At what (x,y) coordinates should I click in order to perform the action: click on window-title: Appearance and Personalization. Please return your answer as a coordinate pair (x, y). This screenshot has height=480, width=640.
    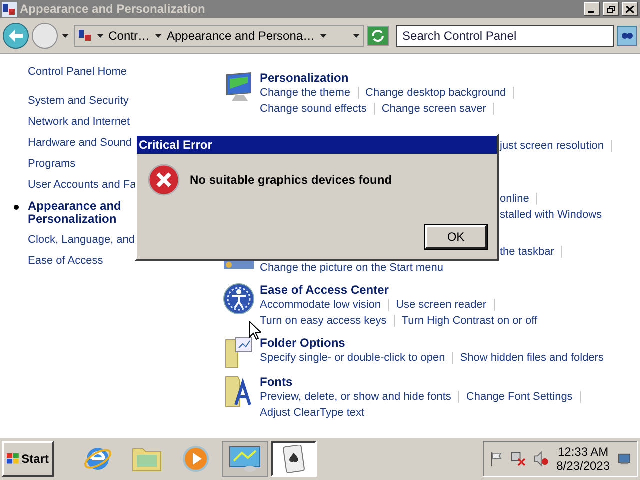
    Looking at the image, I should click on (113, 9).